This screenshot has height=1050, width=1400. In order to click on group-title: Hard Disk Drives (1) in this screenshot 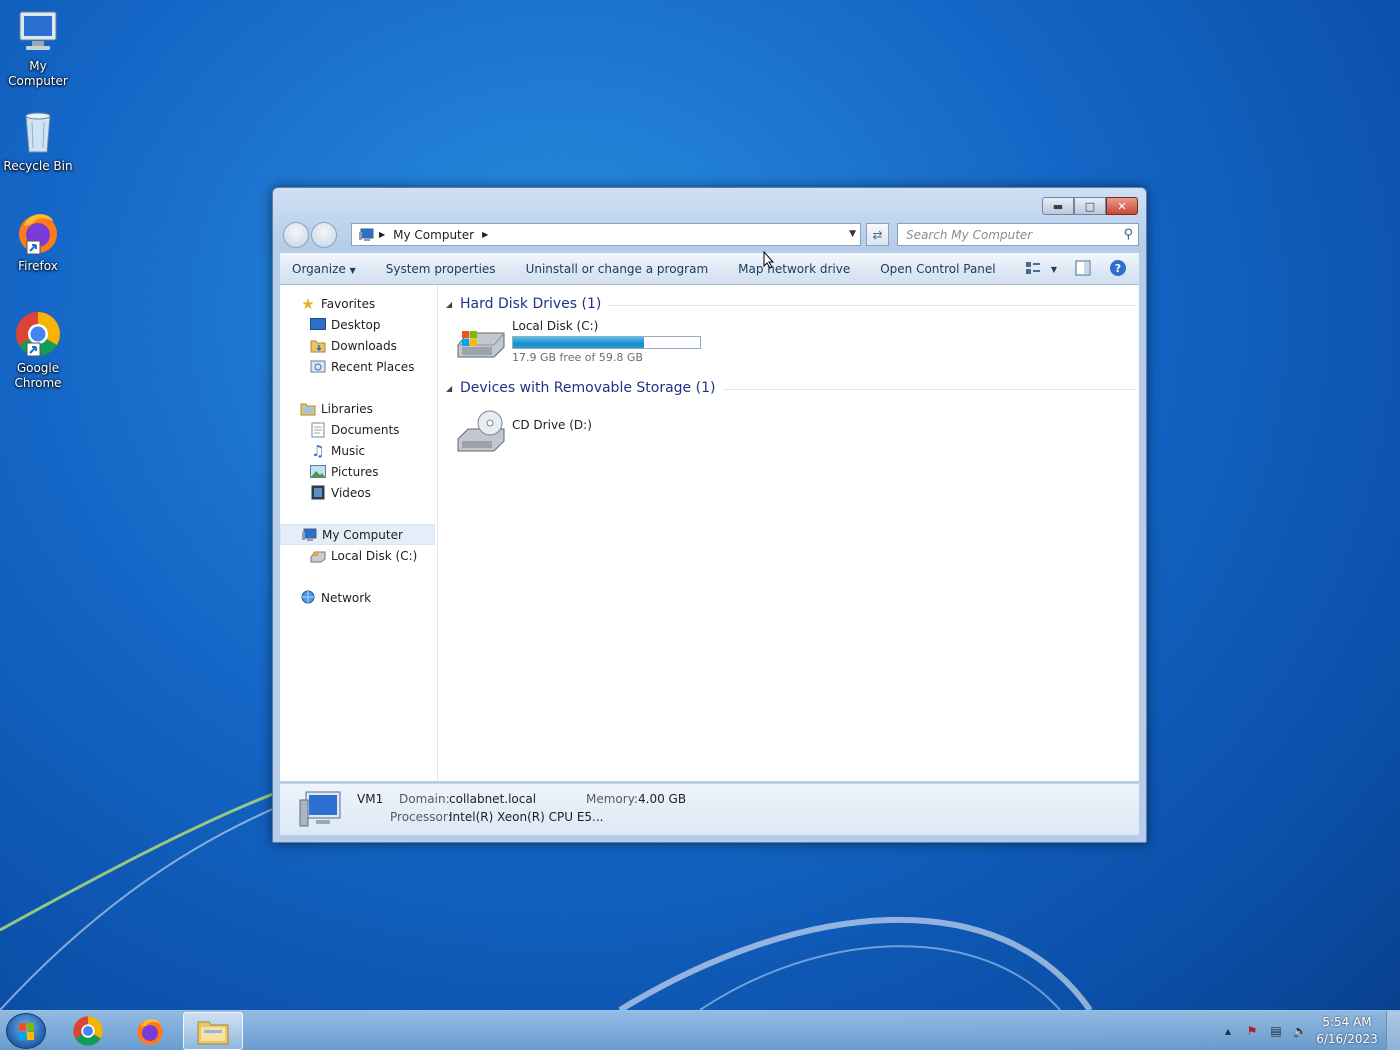, I will do `click(531, 304)`.